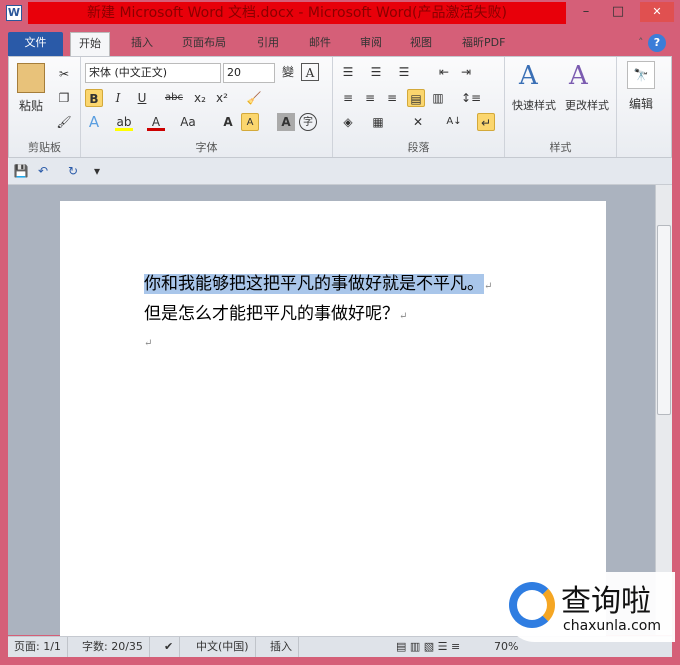 The image size is (680, 665). Describe the element at coordinates (444, 72) in the screenshot. I see `decrease-indent-icon: ⇤` at that location.